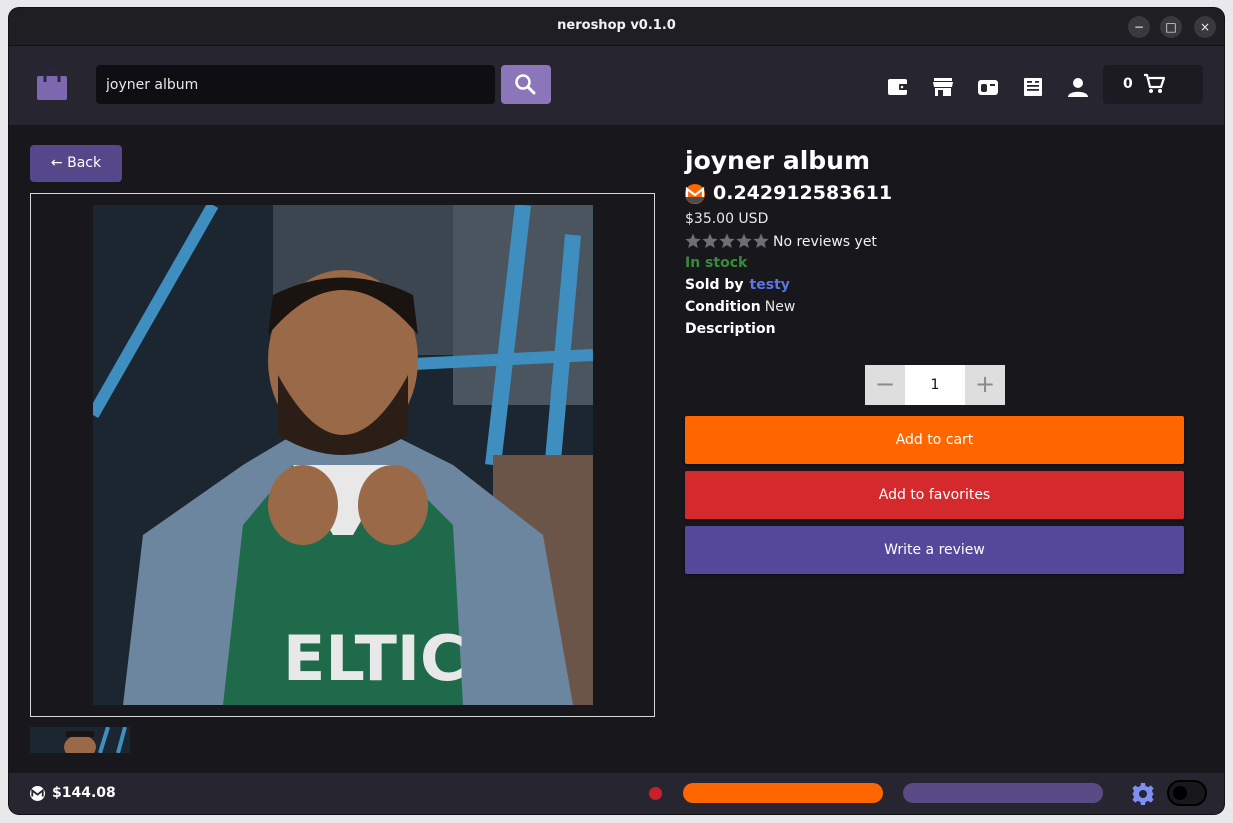  I want to click on product-title: joyner album, so click(778, 160).